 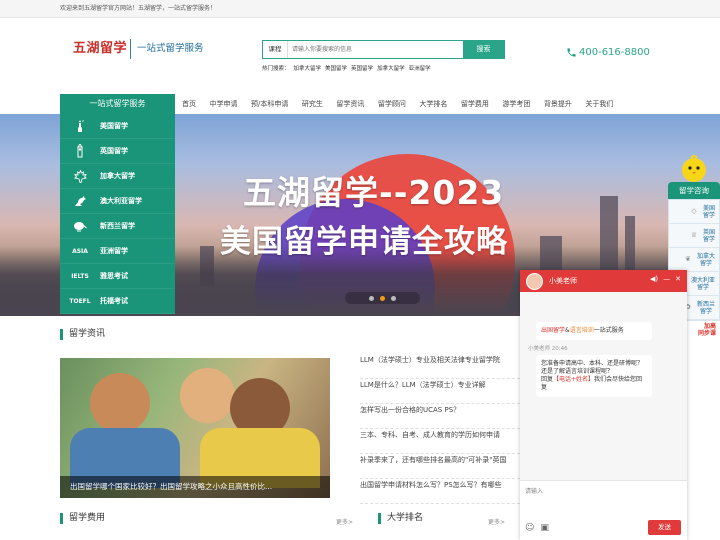 I want to click on nav-rankings: 大学排名, so click(x=433, y=104).